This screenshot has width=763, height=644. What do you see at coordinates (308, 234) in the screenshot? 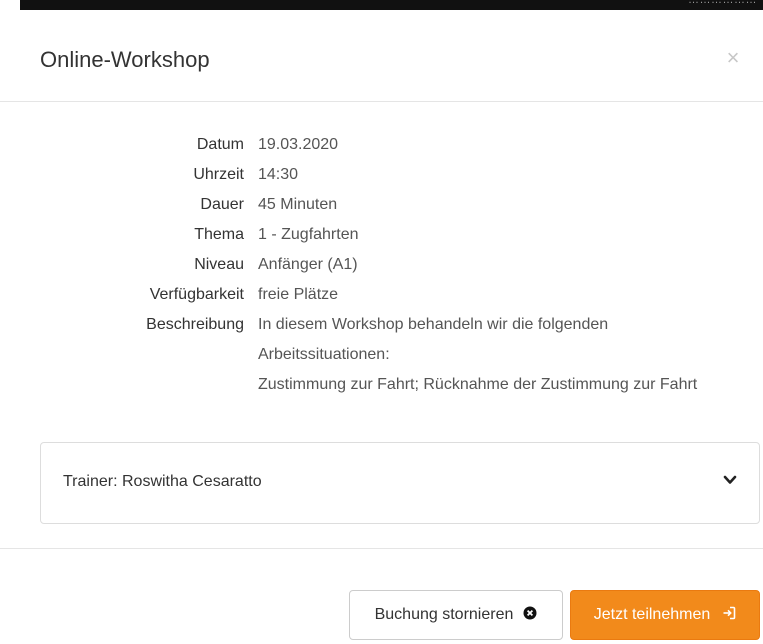
I see `detail-value: 1 - Zugfahrten` at bounding box center [308, 234].